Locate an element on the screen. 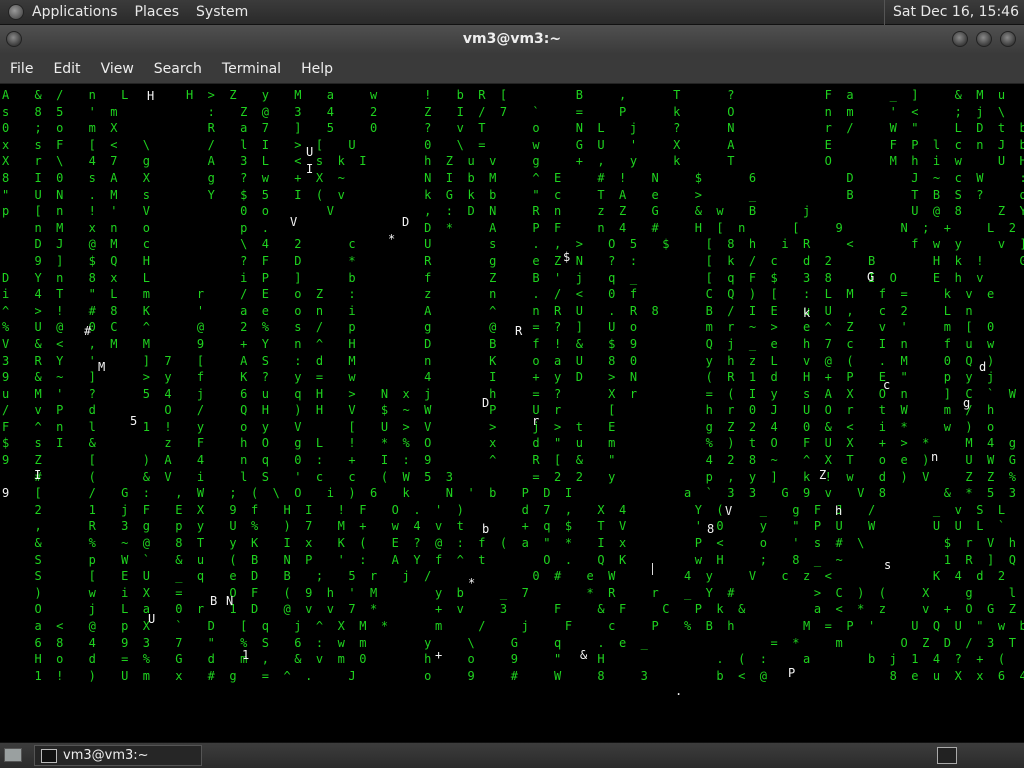  rain-head-glyph: c is located at coordinates (887, 385).